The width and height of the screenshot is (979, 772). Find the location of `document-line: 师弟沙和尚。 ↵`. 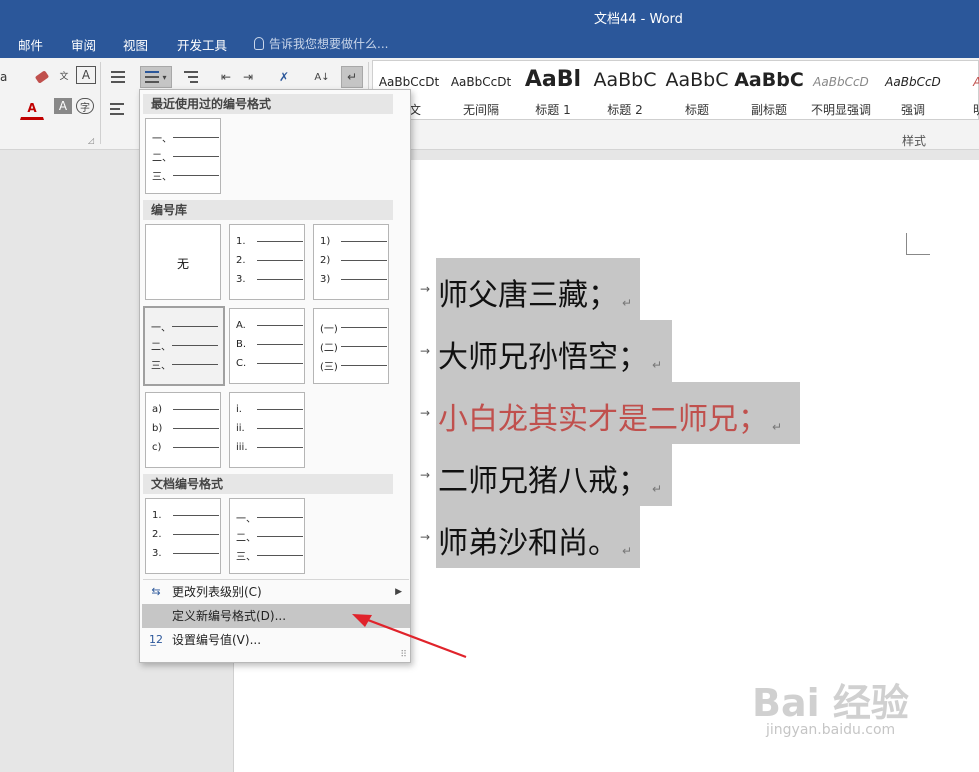

document-line: 师弟沙和尚。 ↵ is located at coordinates (535, 540).